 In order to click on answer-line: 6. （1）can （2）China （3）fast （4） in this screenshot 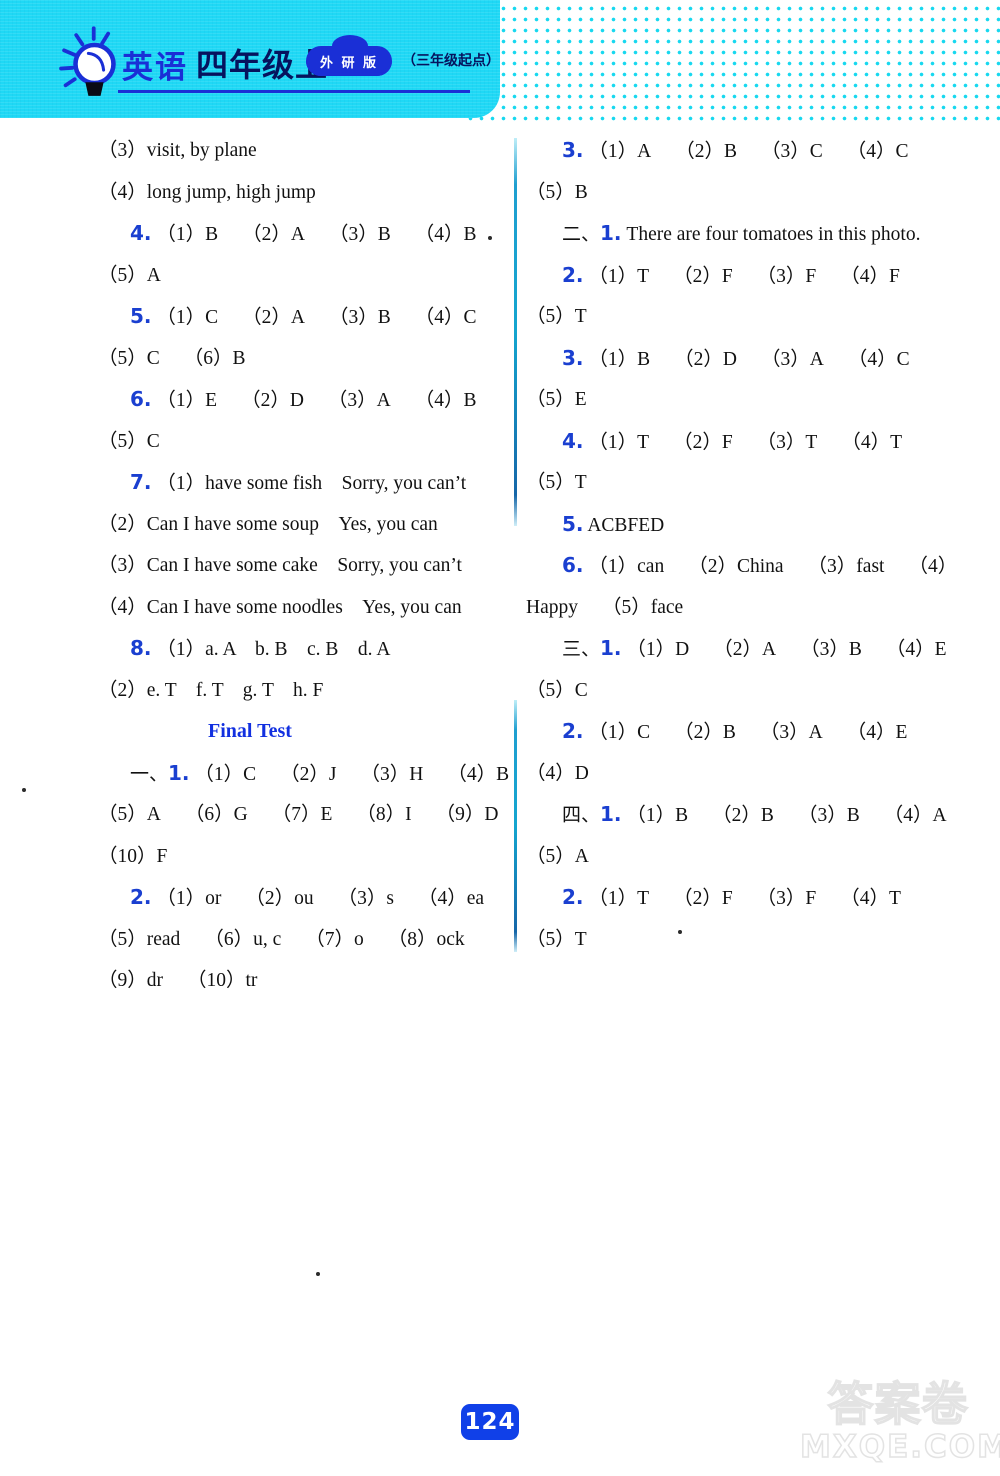, I will do `click(755, 566)`.